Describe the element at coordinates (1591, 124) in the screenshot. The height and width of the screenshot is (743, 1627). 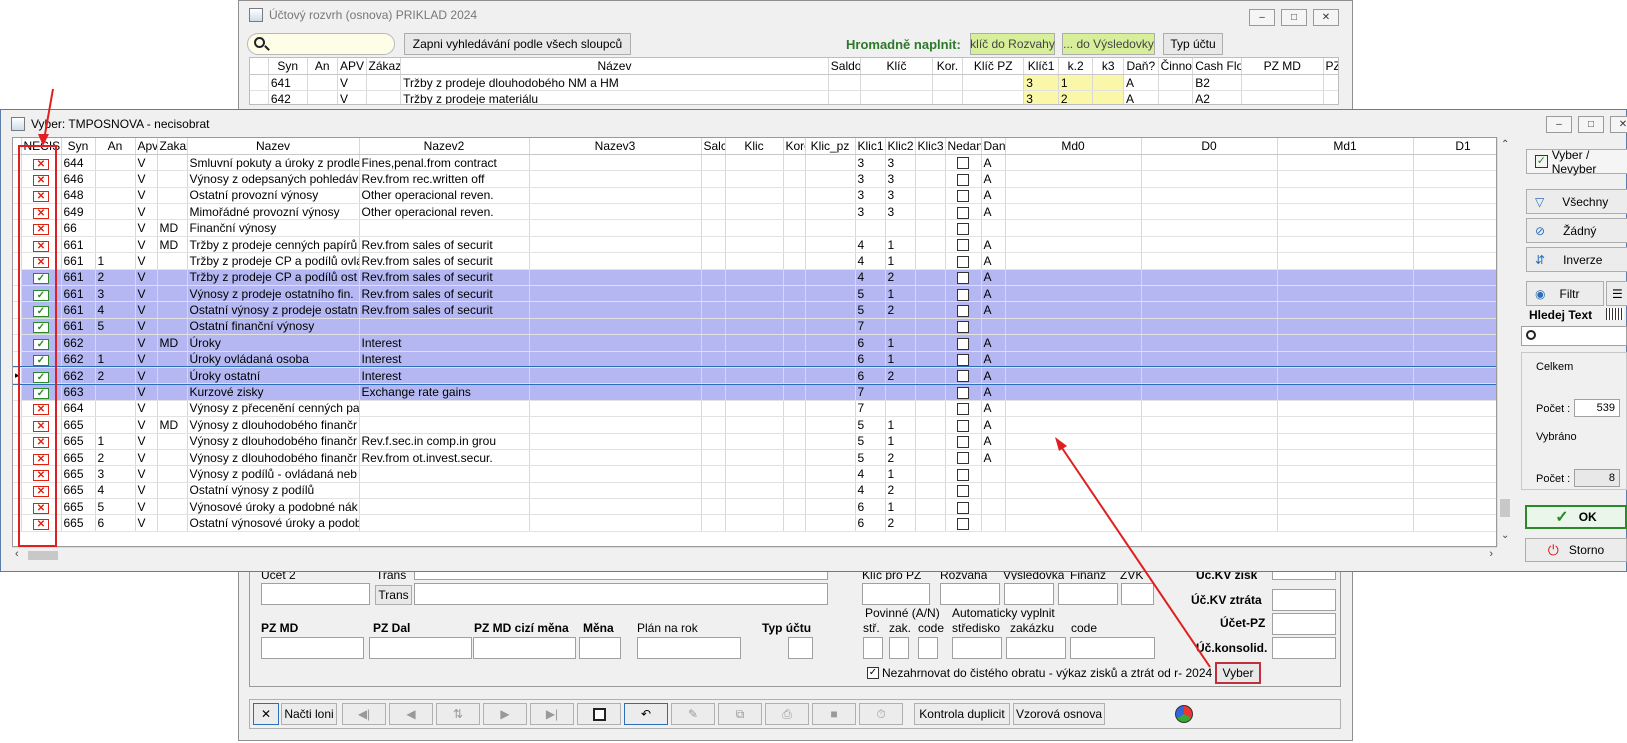
I see `dialog-maximize-icon: □` at that location.